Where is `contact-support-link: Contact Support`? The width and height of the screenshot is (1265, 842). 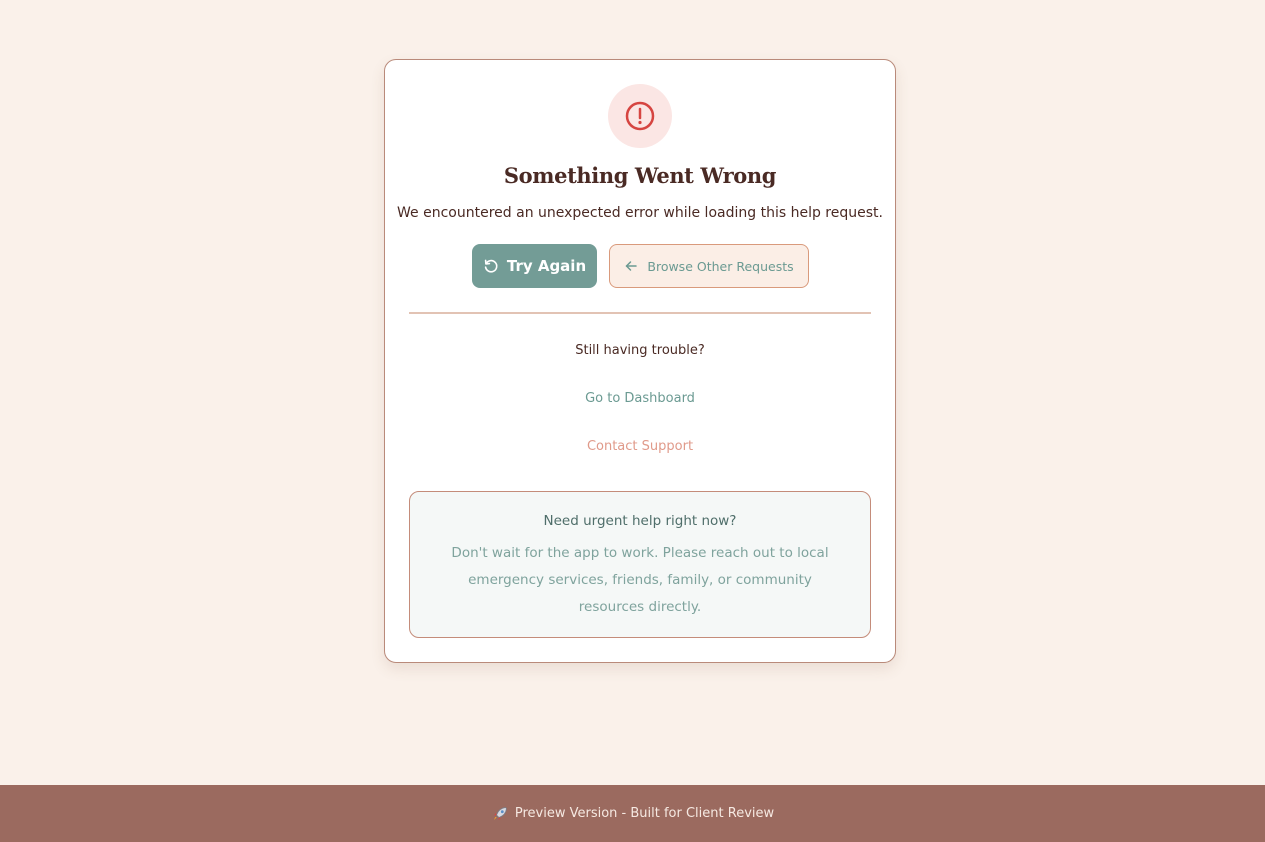
contact-support-link: Contact Support is located at coordinates (640, 446).